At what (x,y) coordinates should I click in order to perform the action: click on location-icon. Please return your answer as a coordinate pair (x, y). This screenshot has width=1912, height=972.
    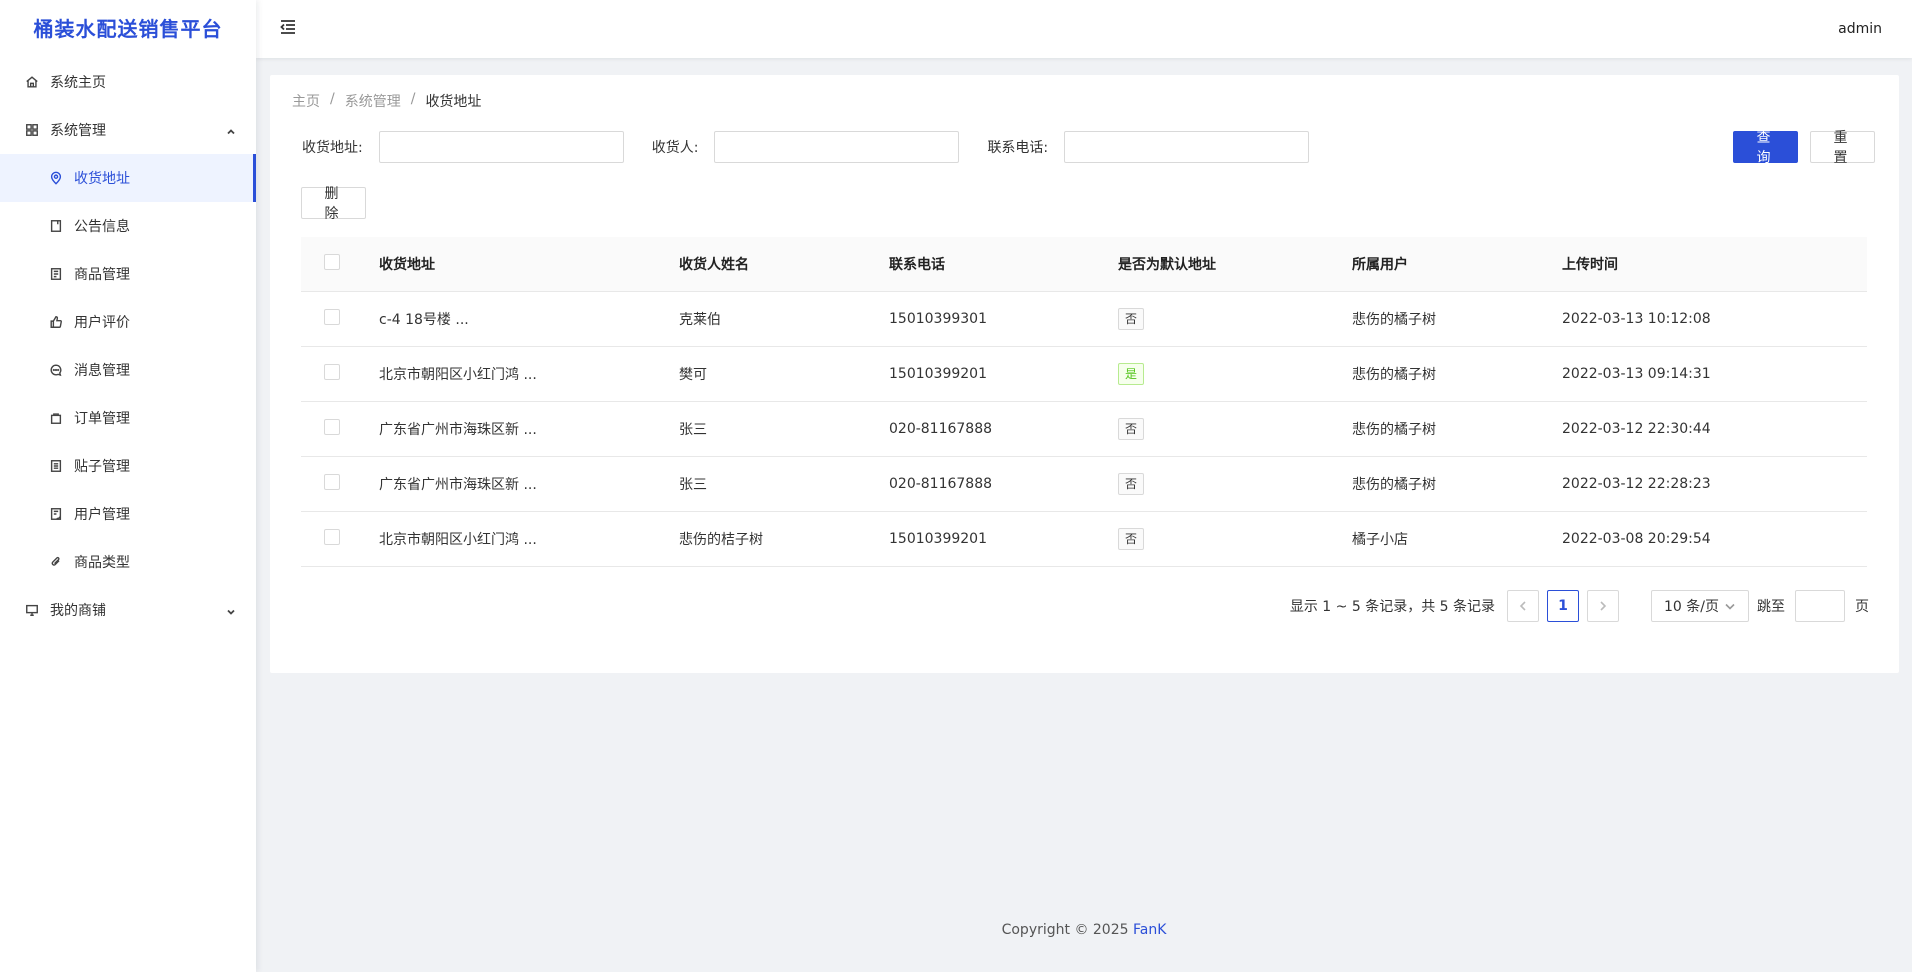
    Looking at the image, I should click on (56, 178).